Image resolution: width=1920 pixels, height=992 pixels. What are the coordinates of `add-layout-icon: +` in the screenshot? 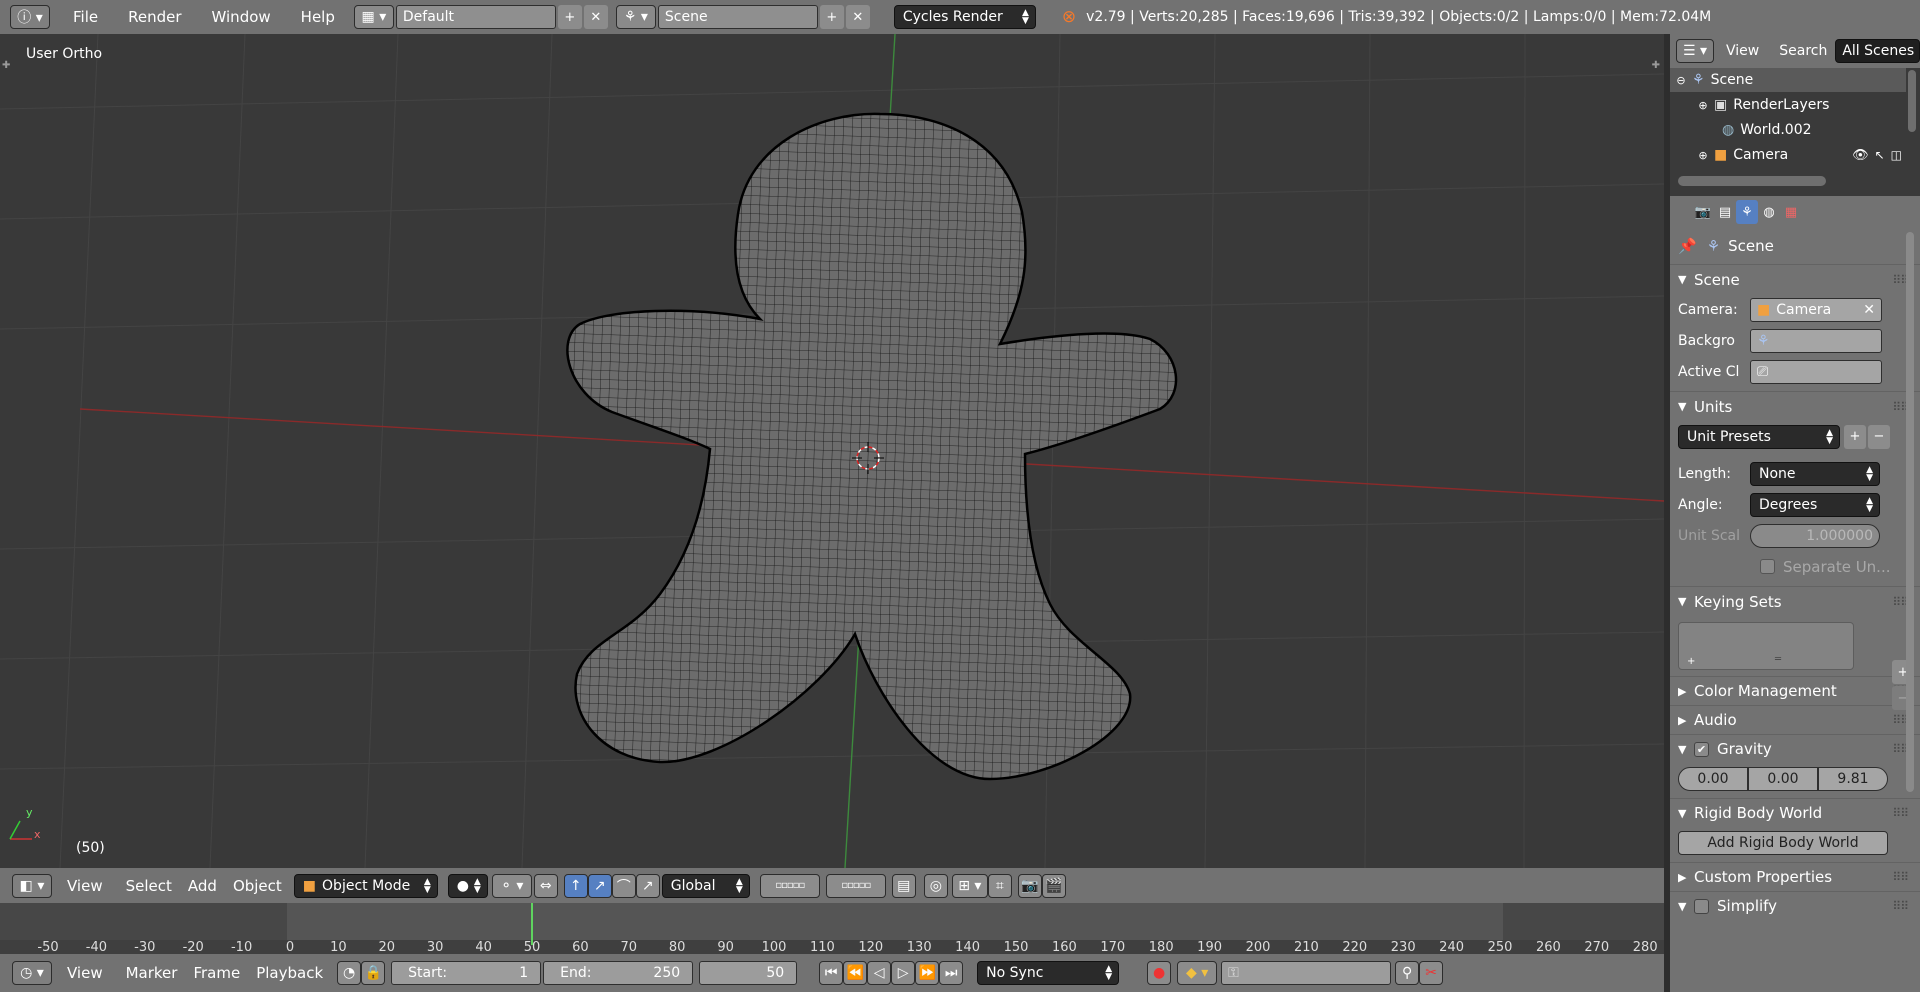 It's located at (569, 17).